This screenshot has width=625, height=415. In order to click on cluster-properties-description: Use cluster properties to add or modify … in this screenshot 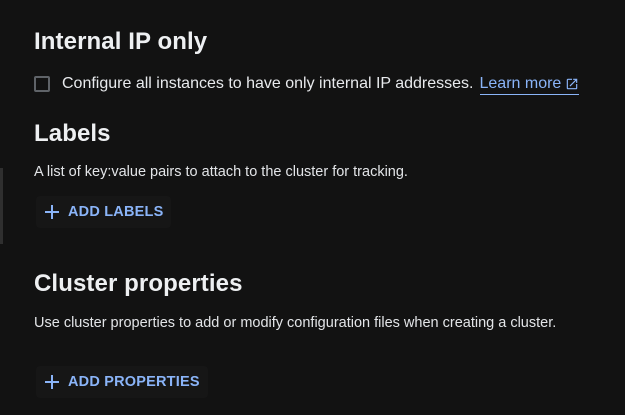, I will do `click(295, 323)`.